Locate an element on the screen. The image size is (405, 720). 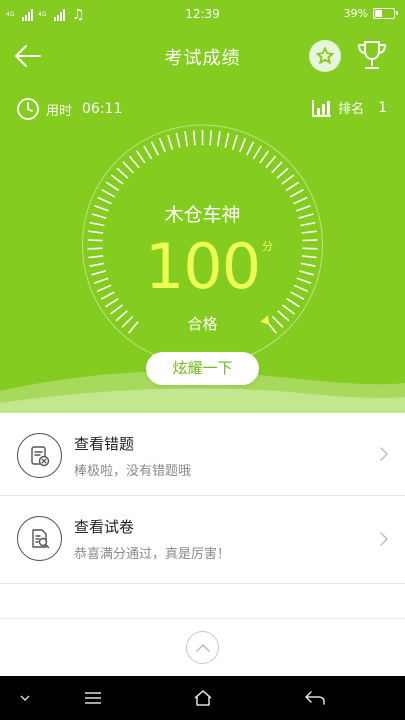
home-icon is located at coordinates (203, 698).